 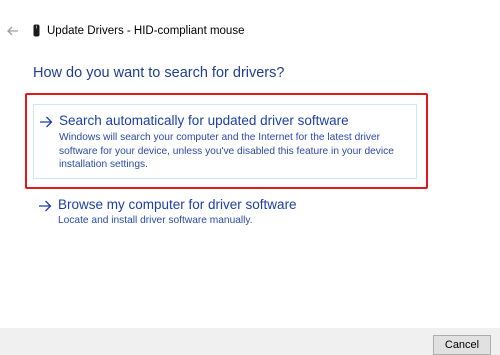 What do you see at coordinates (13, 31) in the screenshot?
I see `back-arrow-icon` at bounding box center [13, 31].